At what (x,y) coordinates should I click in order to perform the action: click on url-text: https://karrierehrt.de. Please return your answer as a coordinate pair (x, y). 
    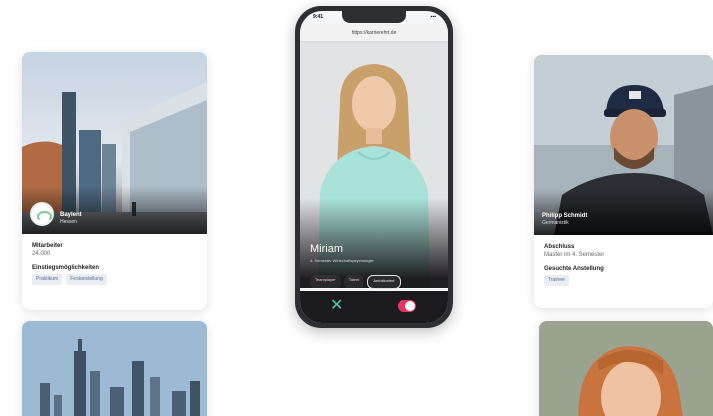
    Looking at the image, I should click on (374, 33).